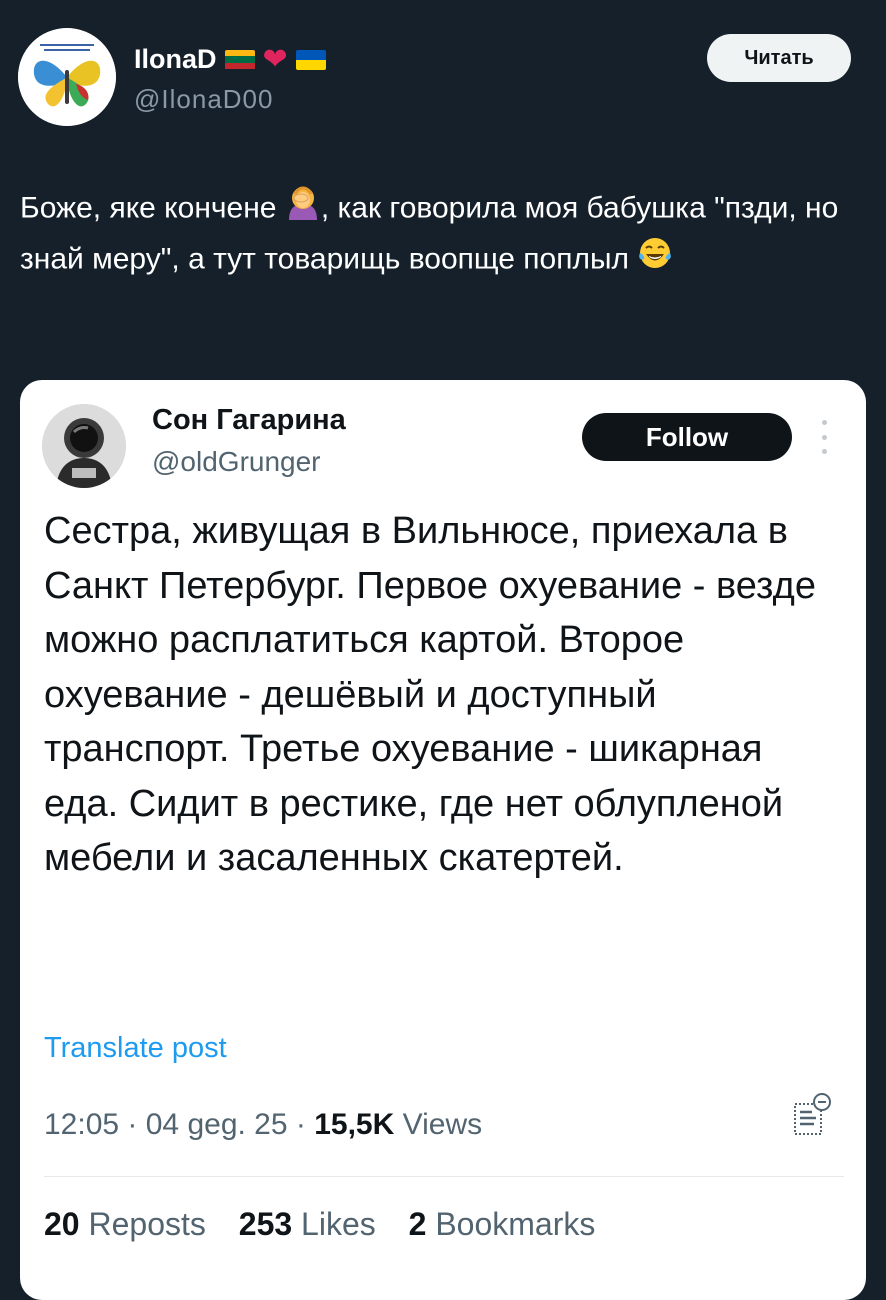  I want to click on read-button: Читать, so click(779, 58).